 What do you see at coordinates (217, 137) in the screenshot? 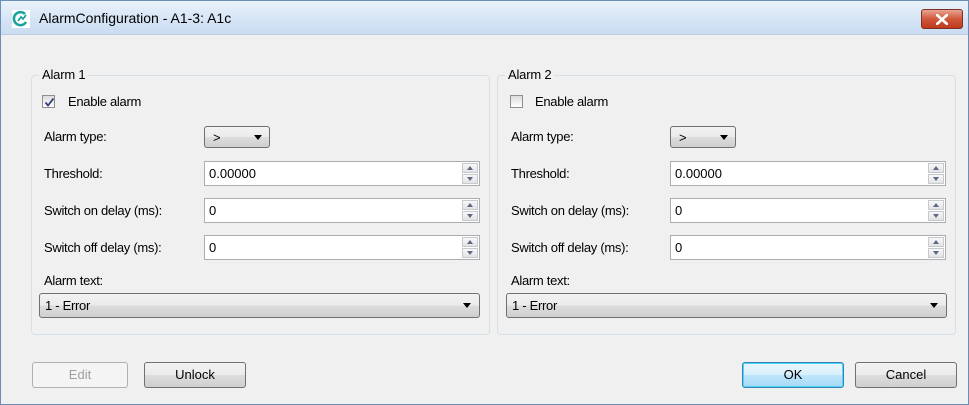
I see `alarm1-alarm-type-value: >` at bounding box center [217, 137].